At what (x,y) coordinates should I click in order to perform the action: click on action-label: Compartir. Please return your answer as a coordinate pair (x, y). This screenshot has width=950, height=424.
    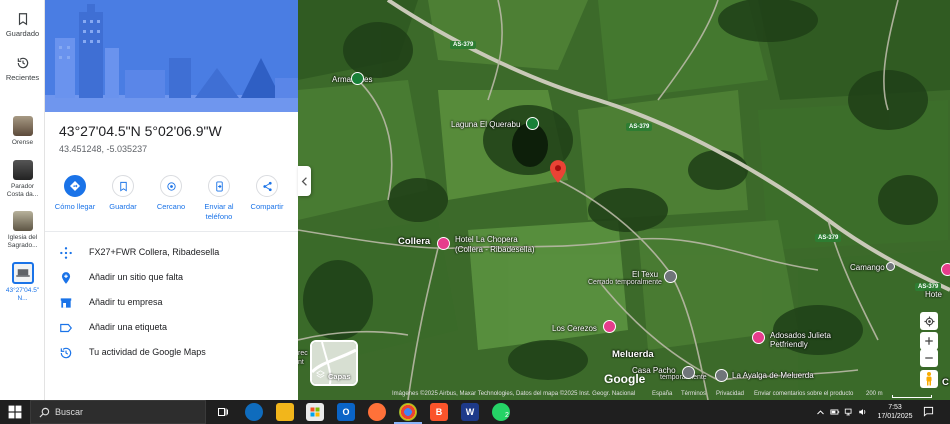
    Looking at the image, I should click on (267, 206).